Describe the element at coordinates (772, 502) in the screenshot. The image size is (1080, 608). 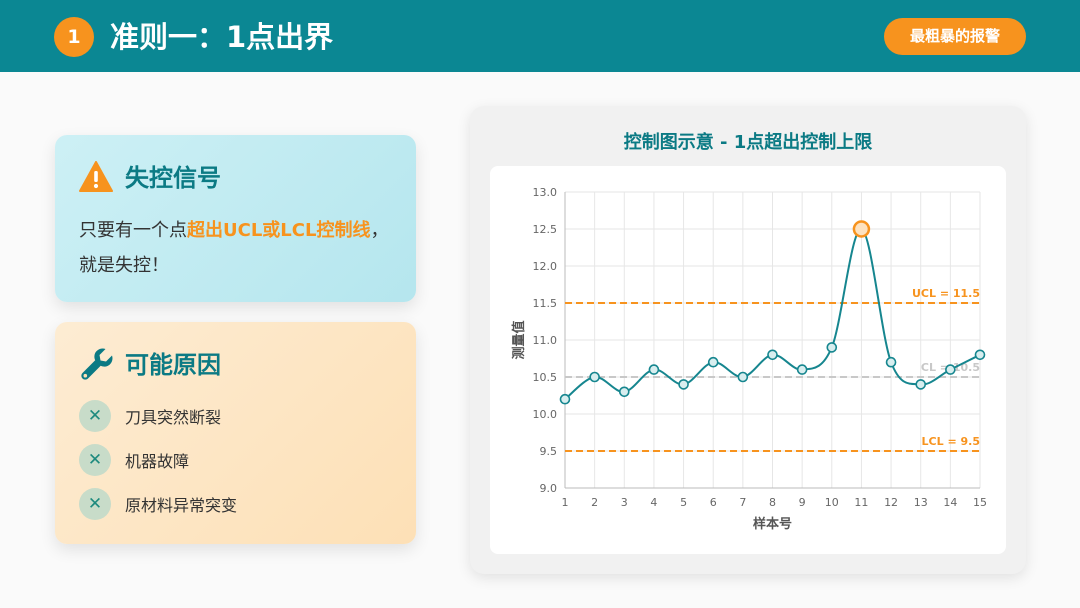
I see `x-tick-label: 8` at that location.